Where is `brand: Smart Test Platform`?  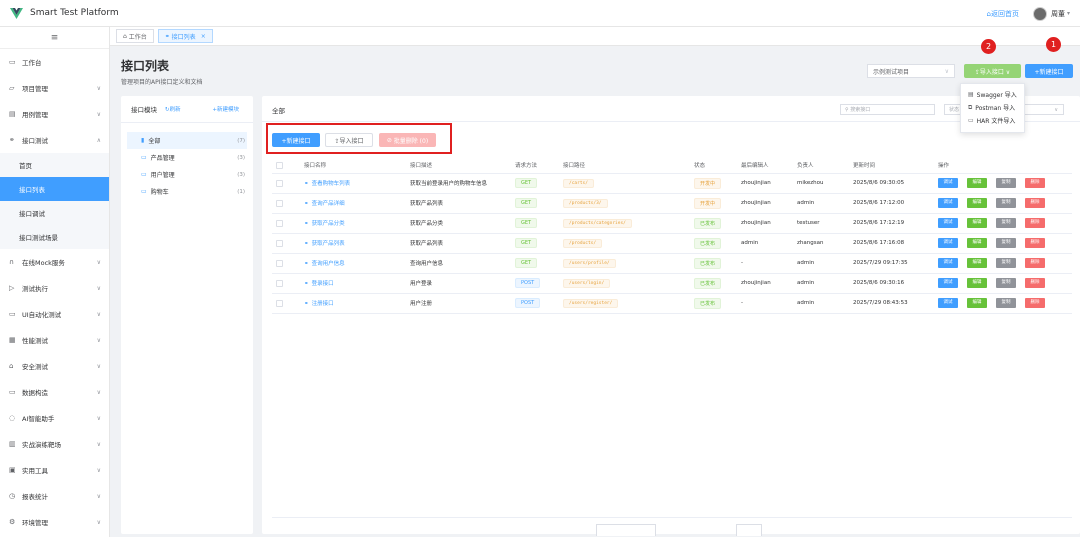 brand: Smart Test Platform is located at coordinates (70, 13).